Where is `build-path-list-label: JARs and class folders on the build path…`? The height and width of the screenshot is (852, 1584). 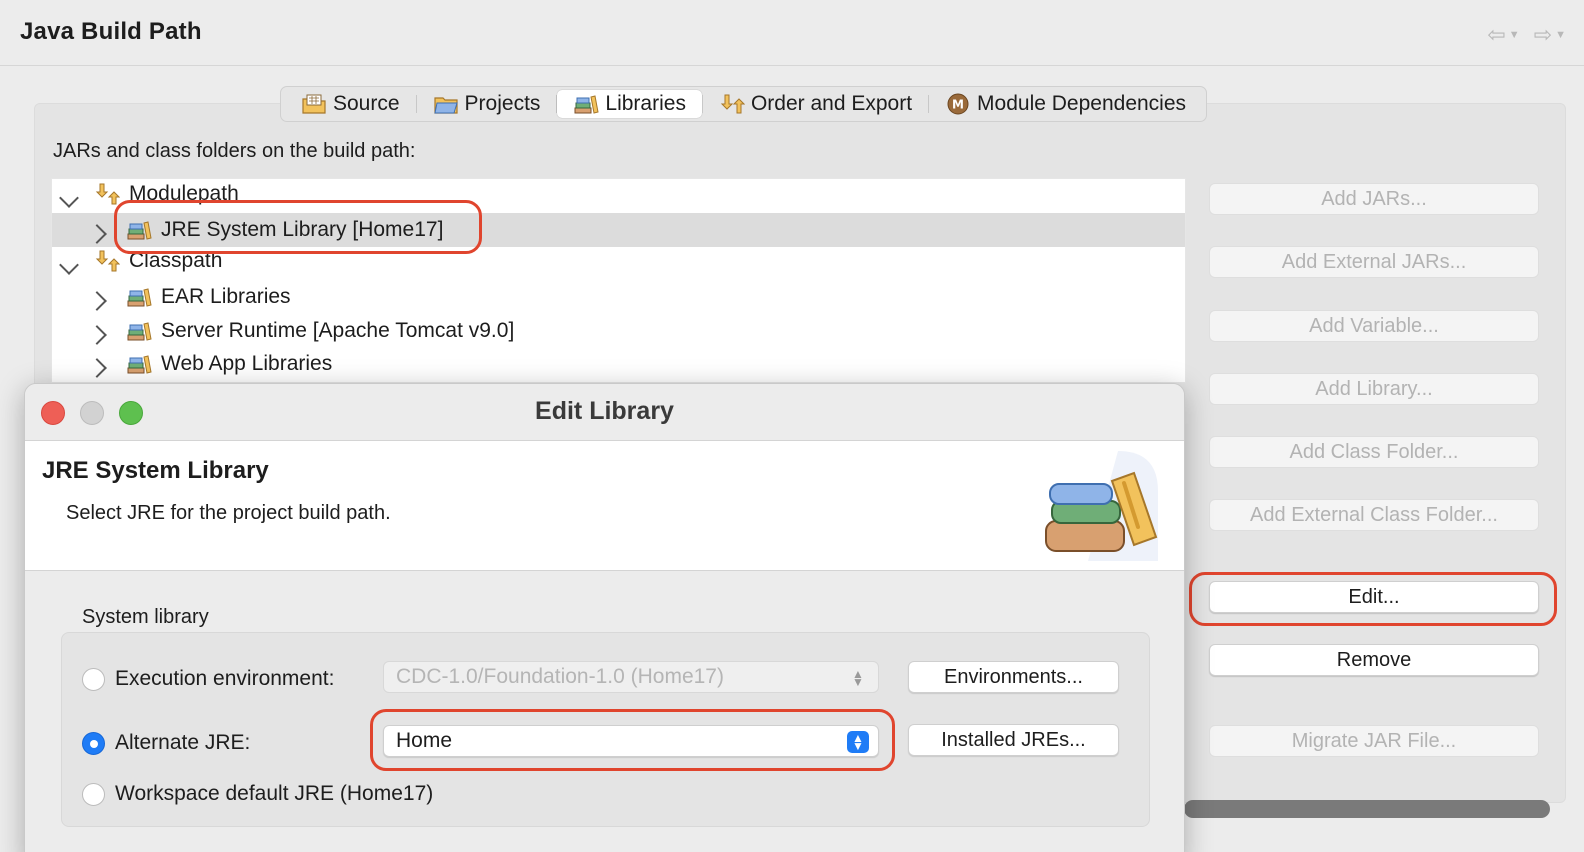 build-path-list-label: JARs and class folders on the build path… is located at coordinates (234, 151).